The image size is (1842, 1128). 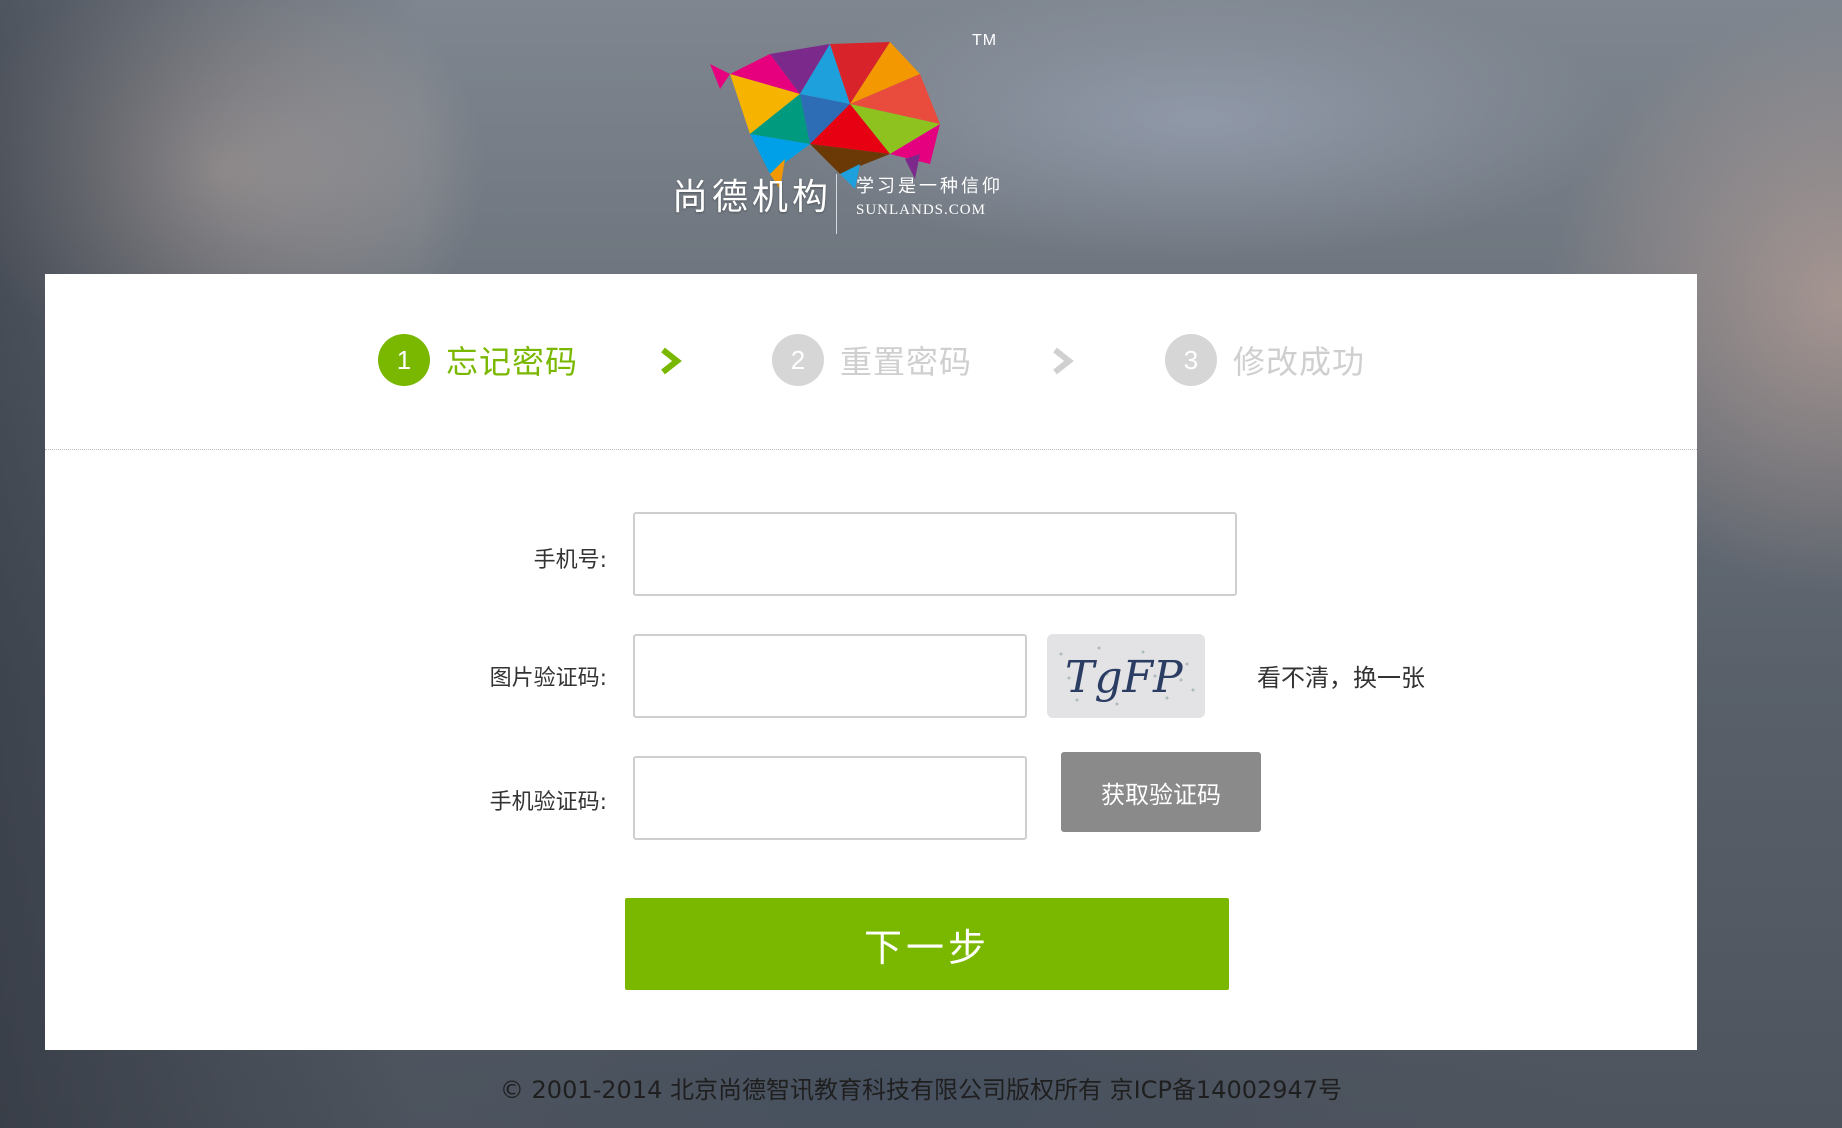 I want to click on step-success: 3 修改成功, so click(x=1265, y=360).